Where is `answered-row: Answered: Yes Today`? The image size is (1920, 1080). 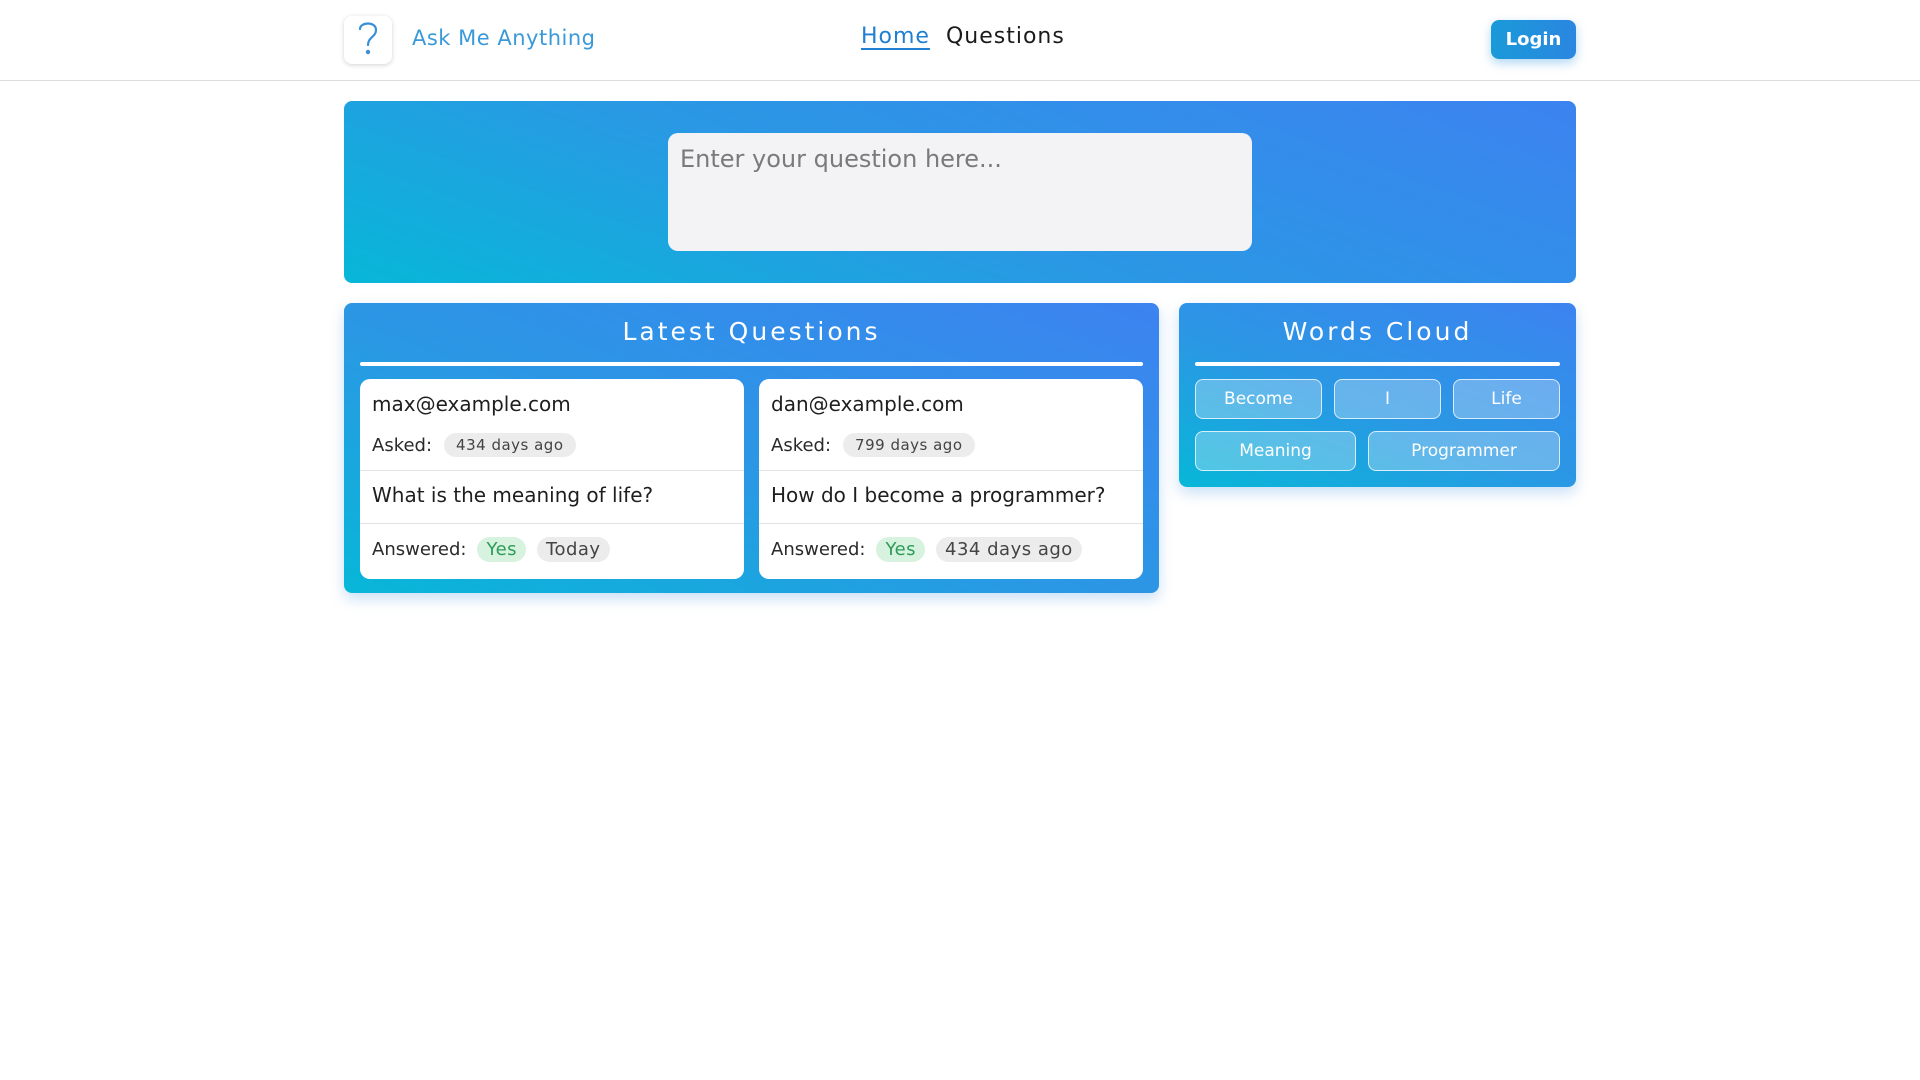 answered-row: Answered: Yes Today is located at coordinates (491, 549).